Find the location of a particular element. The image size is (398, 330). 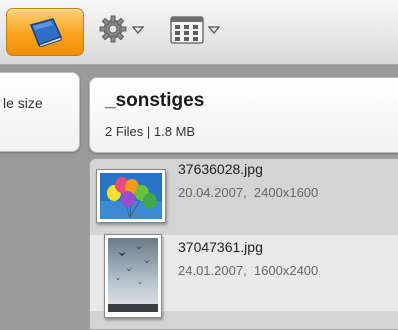

file-dimensions: 1600x2400 is located at coordinates (286, 270).